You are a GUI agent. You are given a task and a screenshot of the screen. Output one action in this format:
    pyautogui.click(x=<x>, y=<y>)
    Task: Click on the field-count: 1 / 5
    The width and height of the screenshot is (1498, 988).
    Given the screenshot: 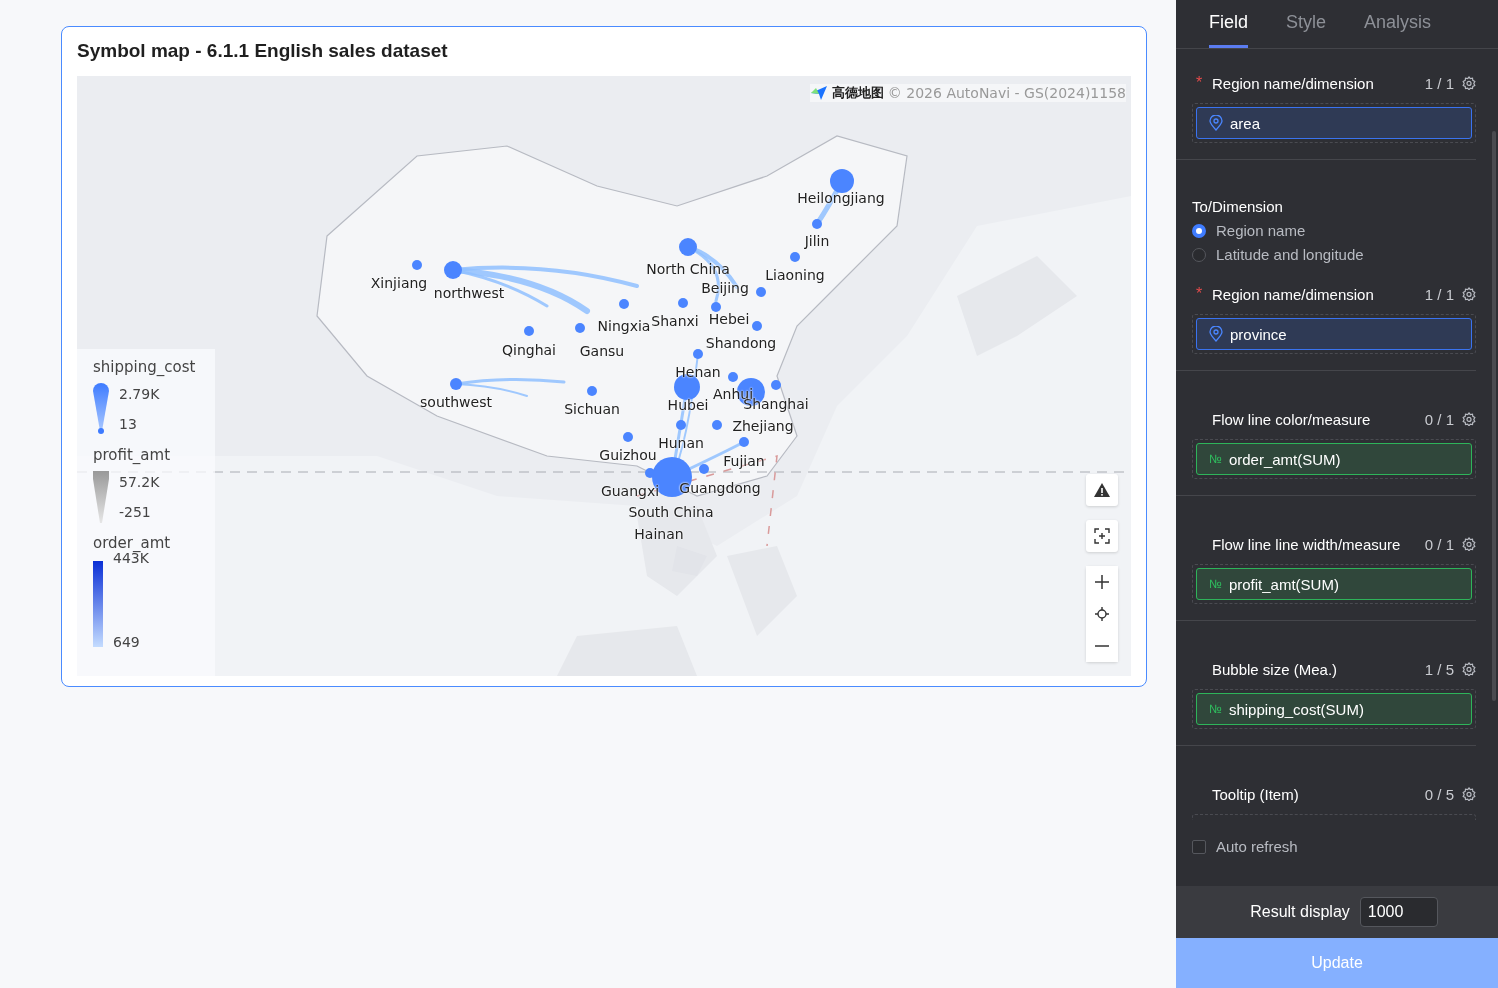 What is the action you would take?
    pyautogui.click(x=1439, y=669)
    